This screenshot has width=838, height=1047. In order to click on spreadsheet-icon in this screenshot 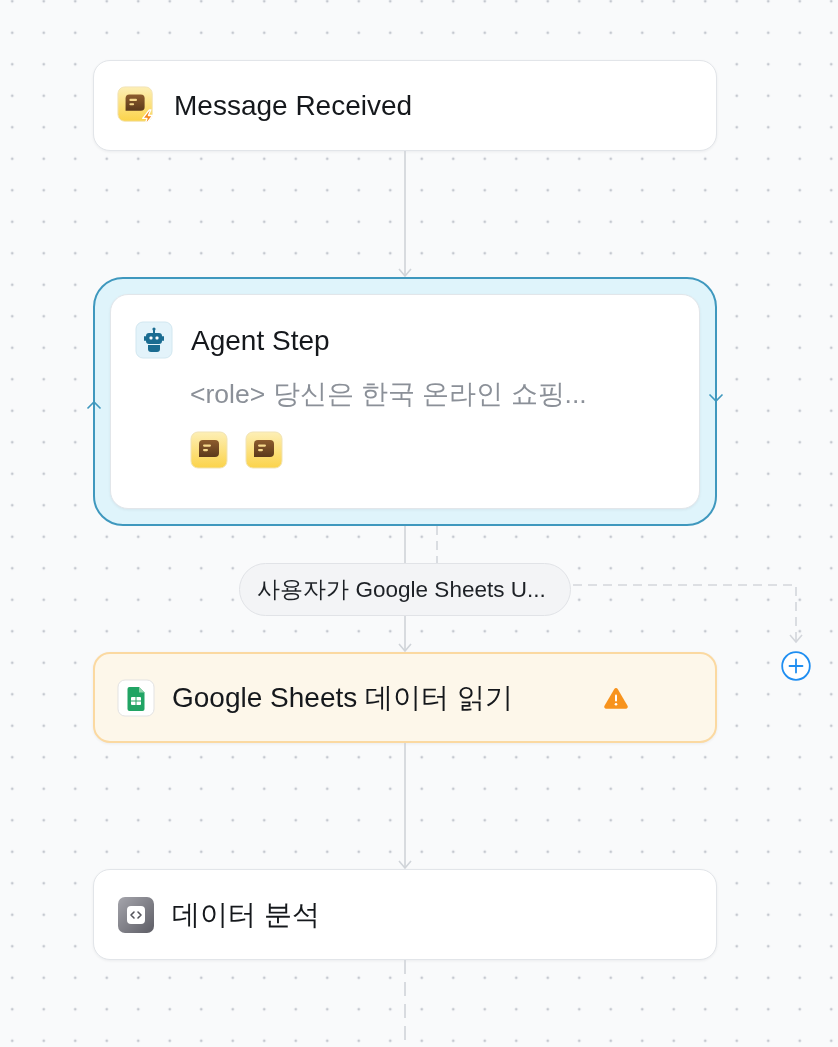, I will do `click(136, 697)`.